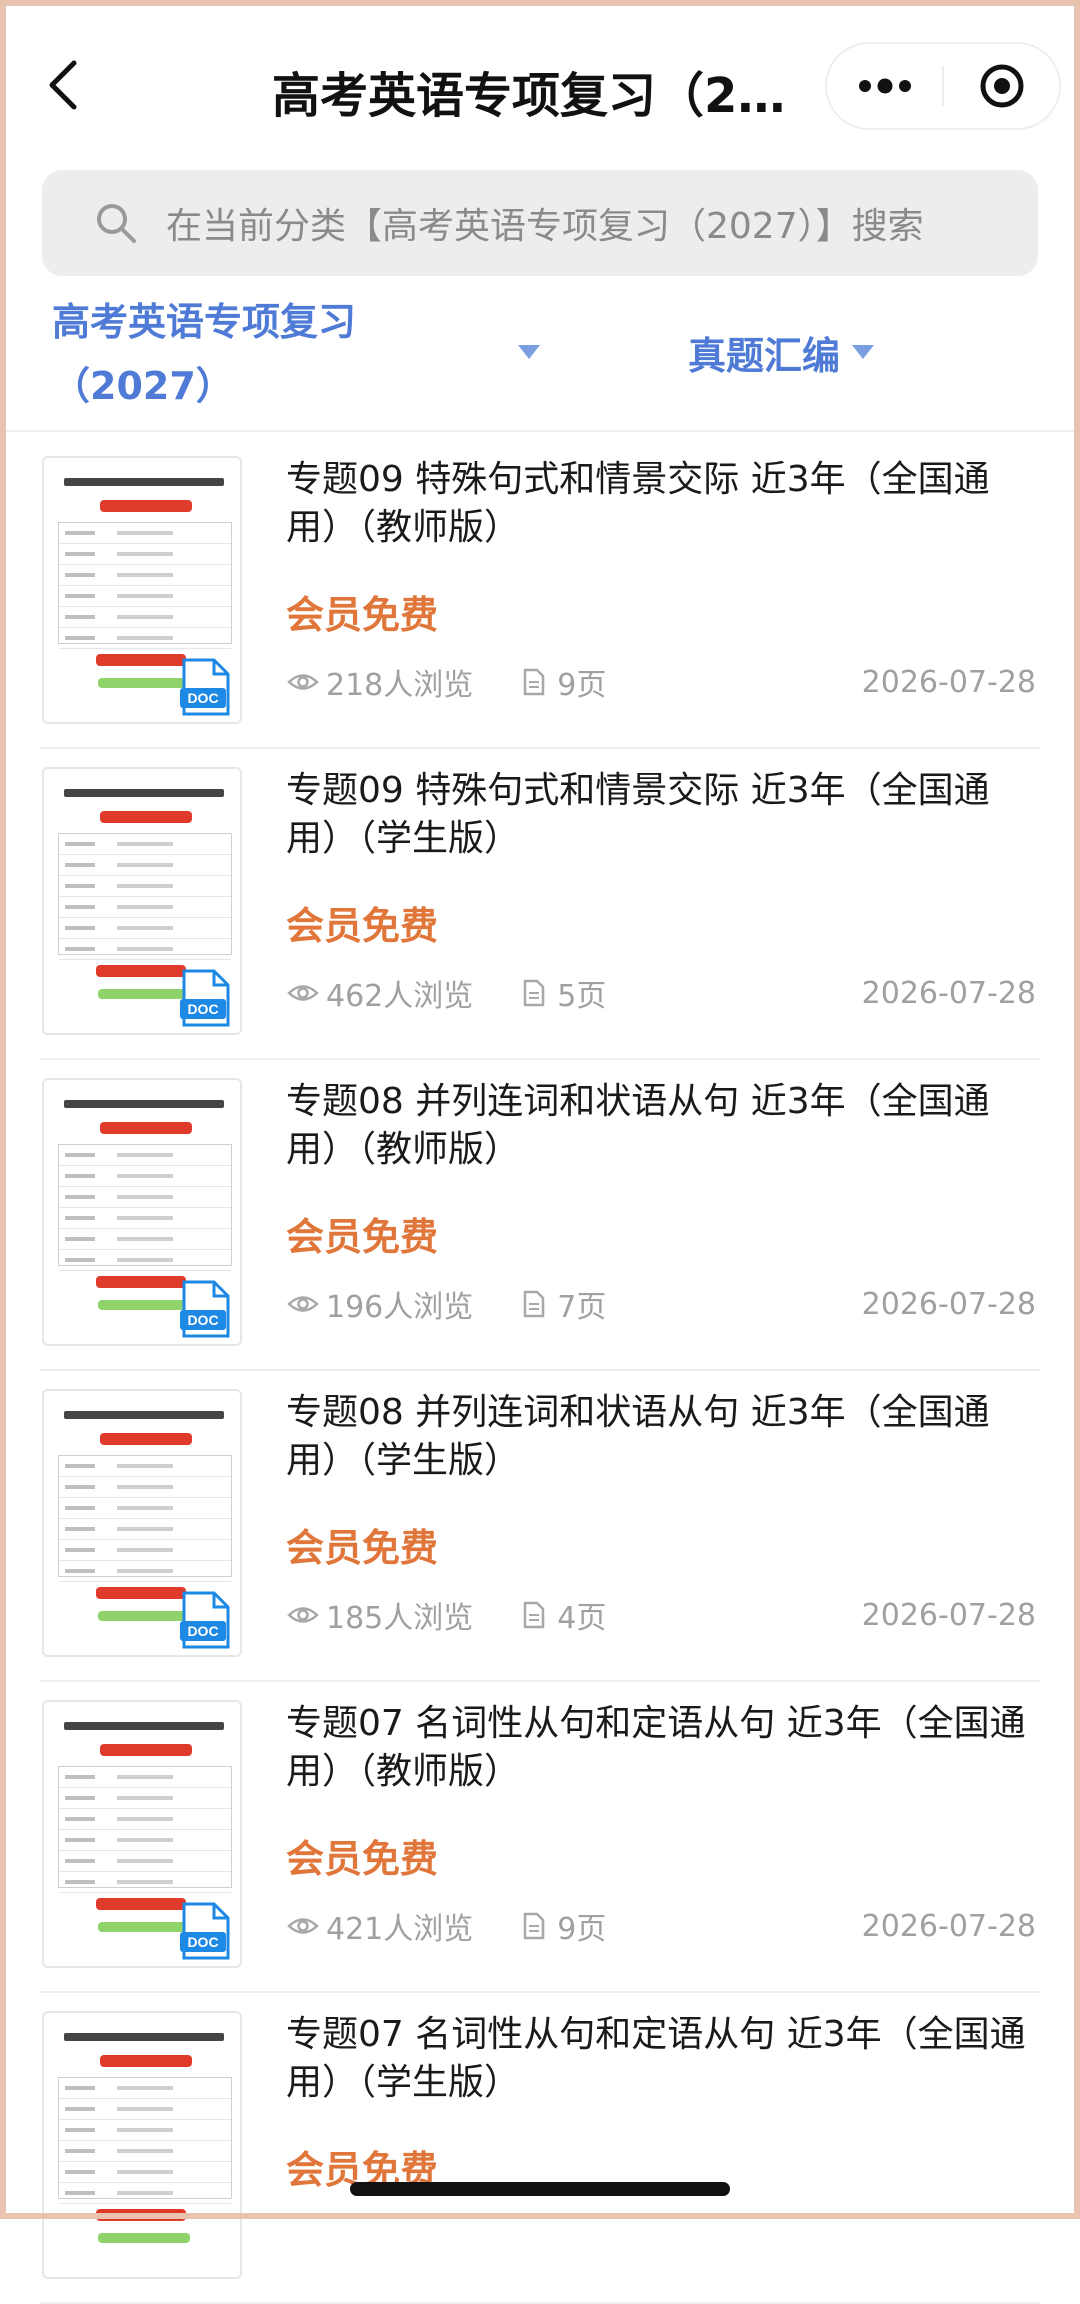 The height and width of the screenshot is (2304, 1080). I want to click on document-title: 专题09 特殊句式和情景交际 近3年（全国通用）（学生版）, so click(638, 814).